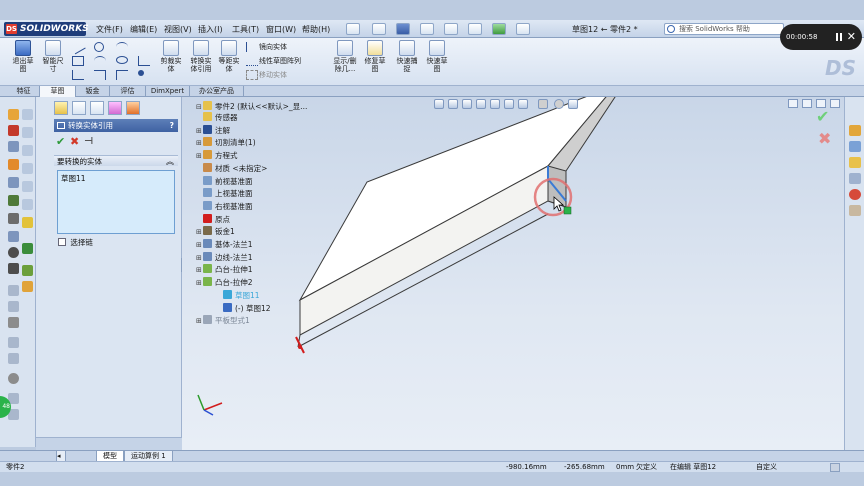  What do you see at coordinates (78, 75) in the screenshot?
I see `fillet-icon` at bounding box center [78, 75].